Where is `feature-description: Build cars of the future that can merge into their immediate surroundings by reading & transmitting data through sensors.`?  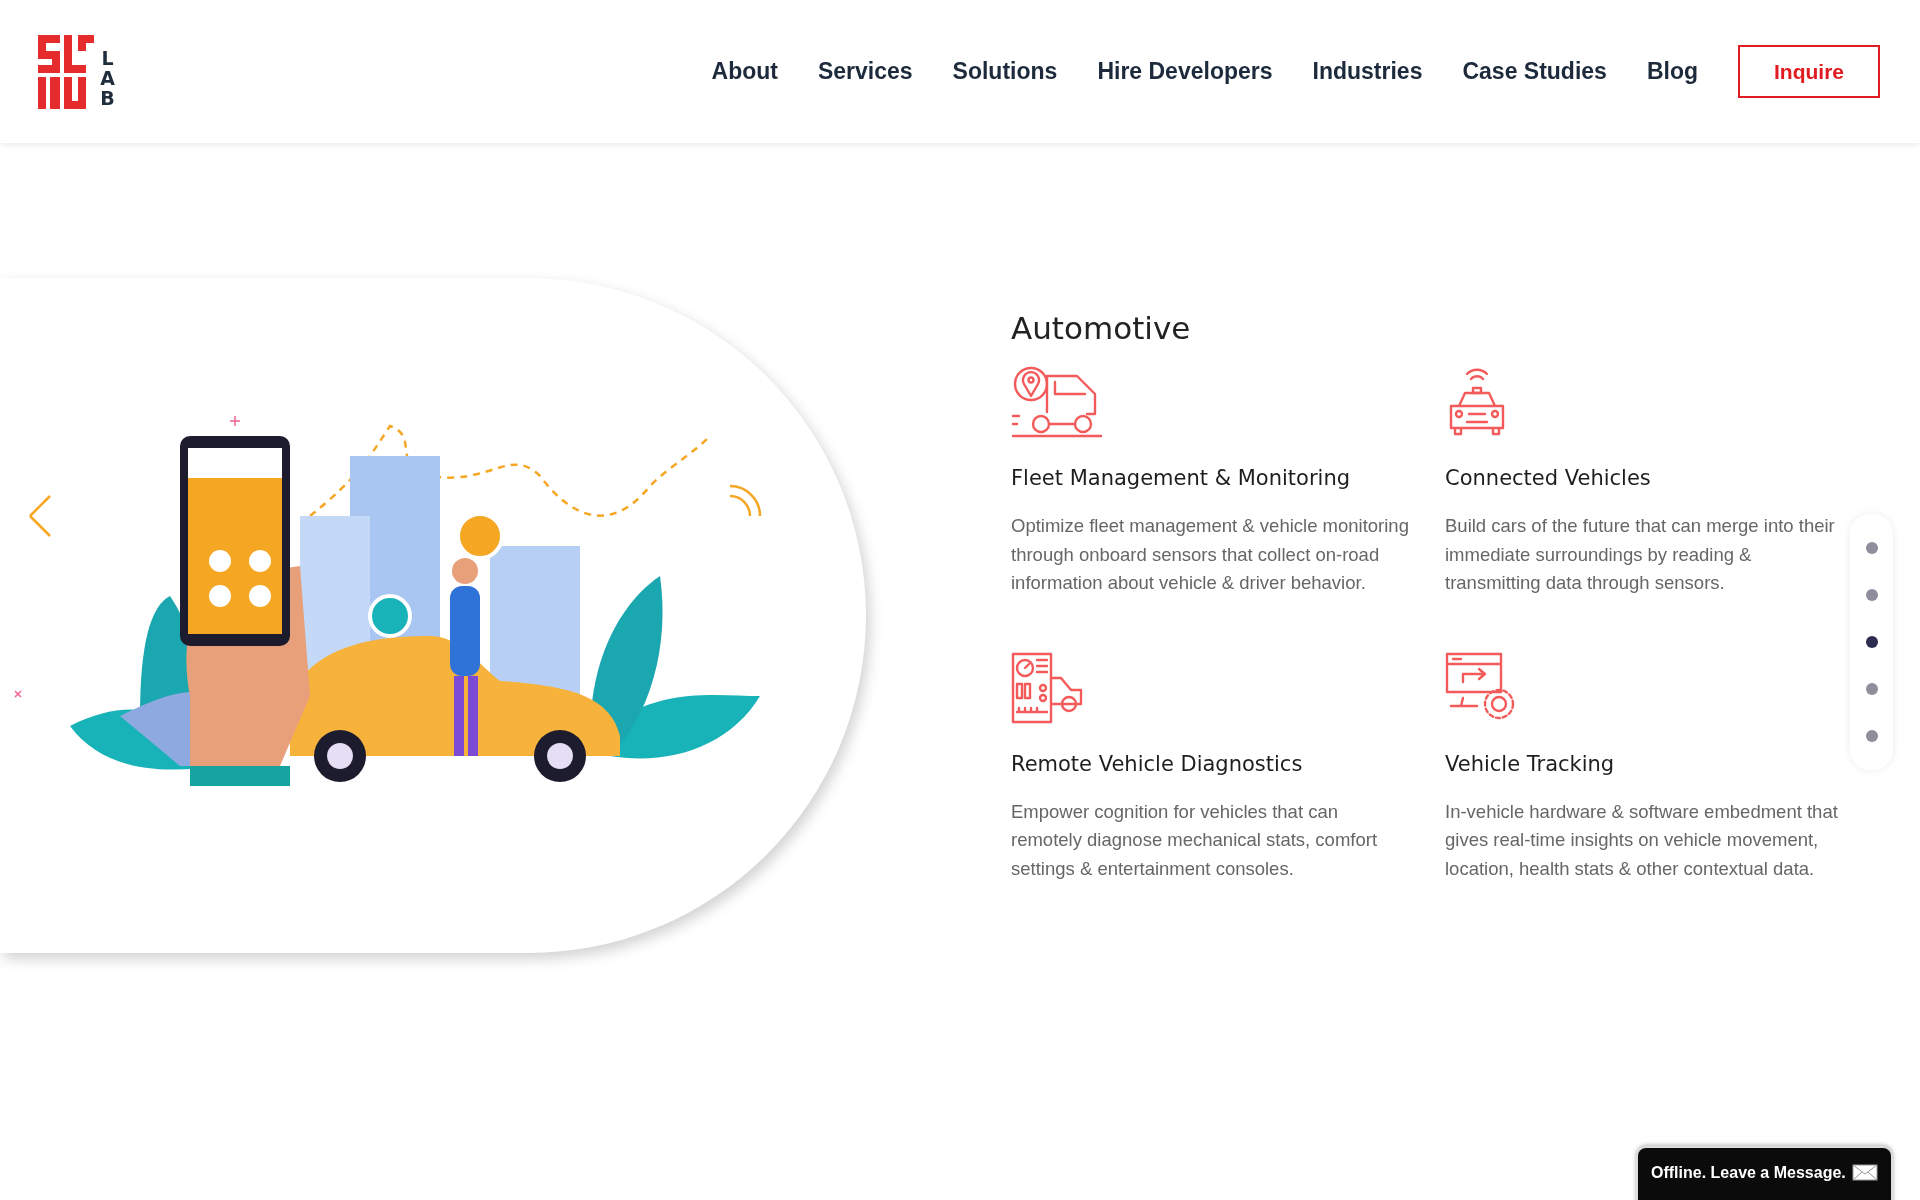
feature-description: Build cars of the future that can merge into their immediate surroundings by reading & transmitting data through sensors. is located at coordinates (1640, 555).